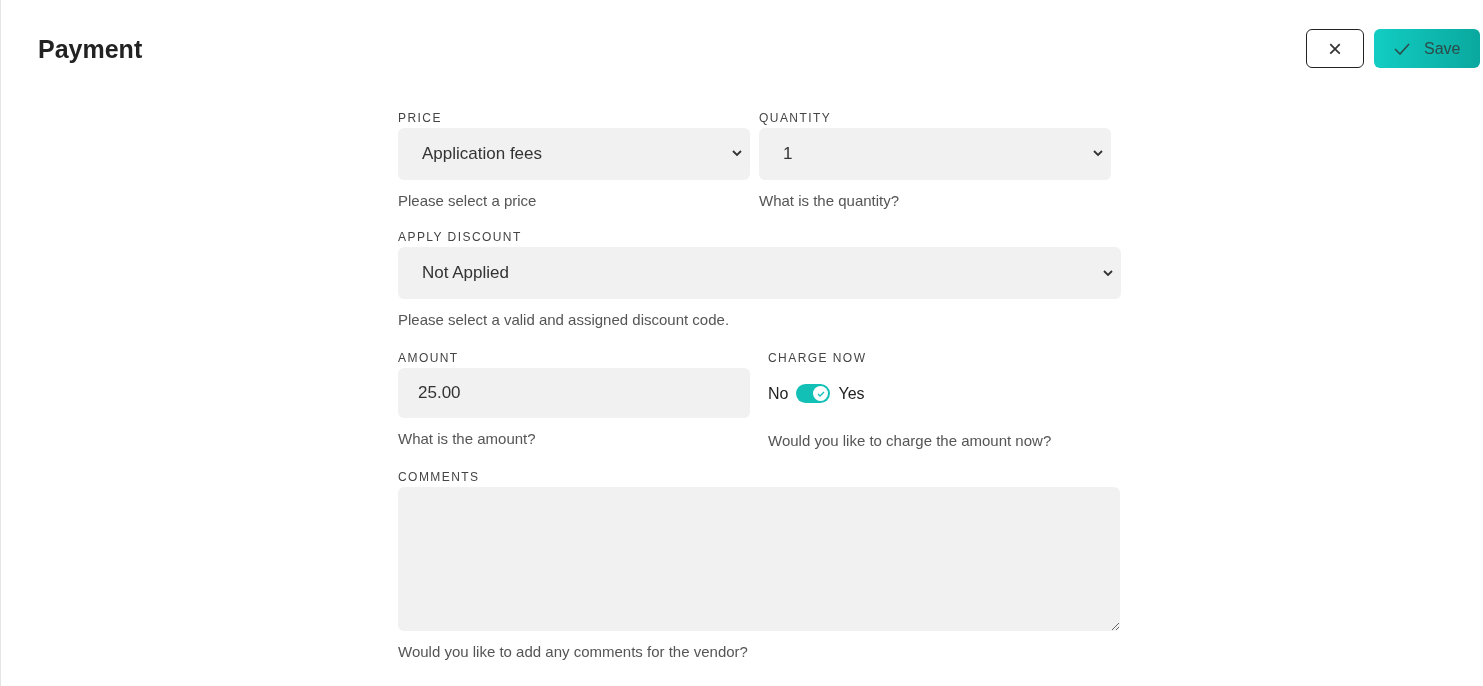 This screenshot has width=1483, height=686. I want to click on page-title: Payment, so click(90, 49).